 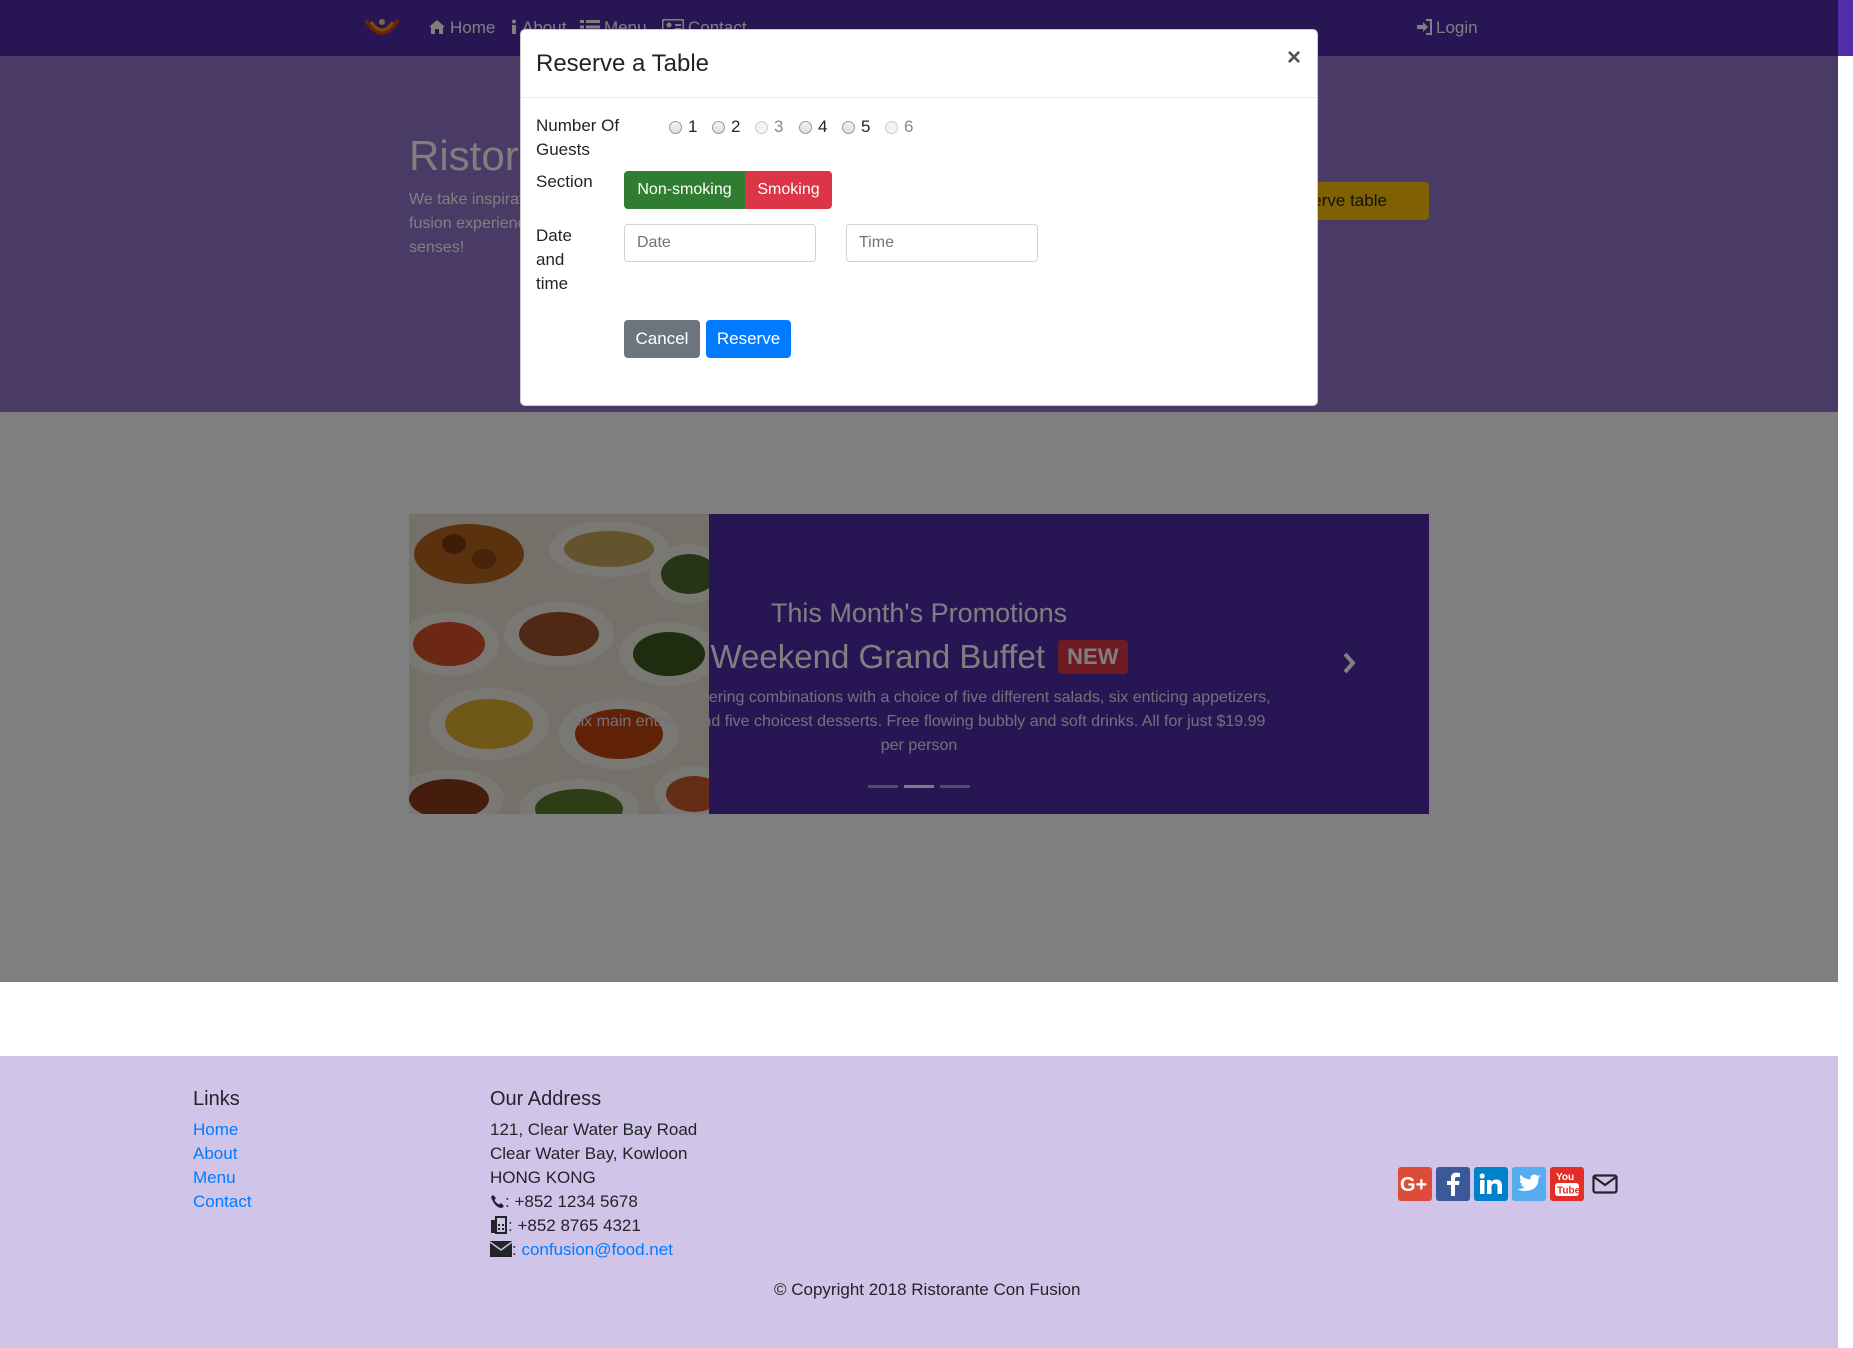 What do you see at coordinates (683, 127) in the screenshot?
I see `guest-option-1: 1` at bounding box center [683, 127].